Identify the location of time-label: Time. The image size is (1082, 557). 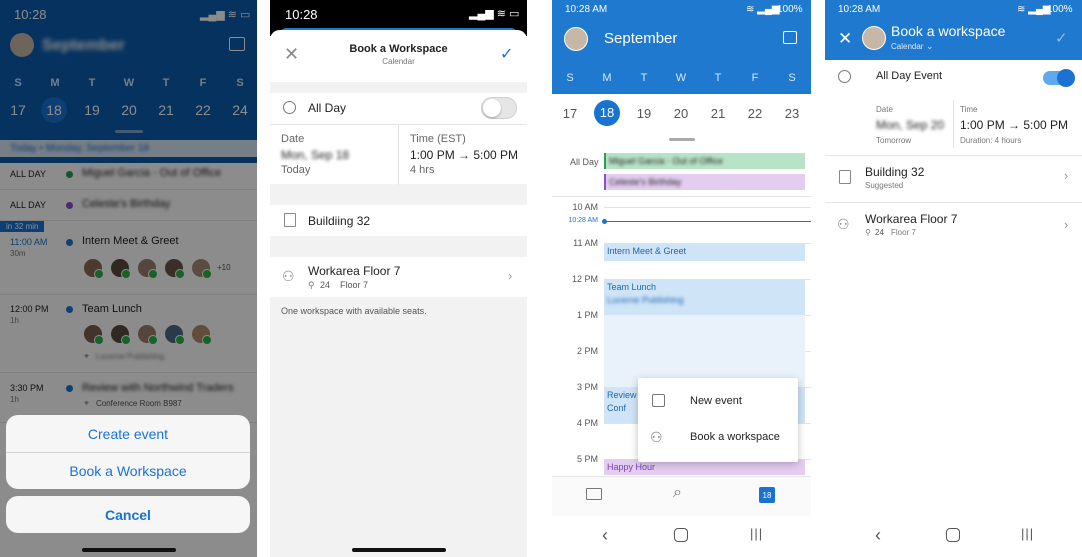
(969, 109).